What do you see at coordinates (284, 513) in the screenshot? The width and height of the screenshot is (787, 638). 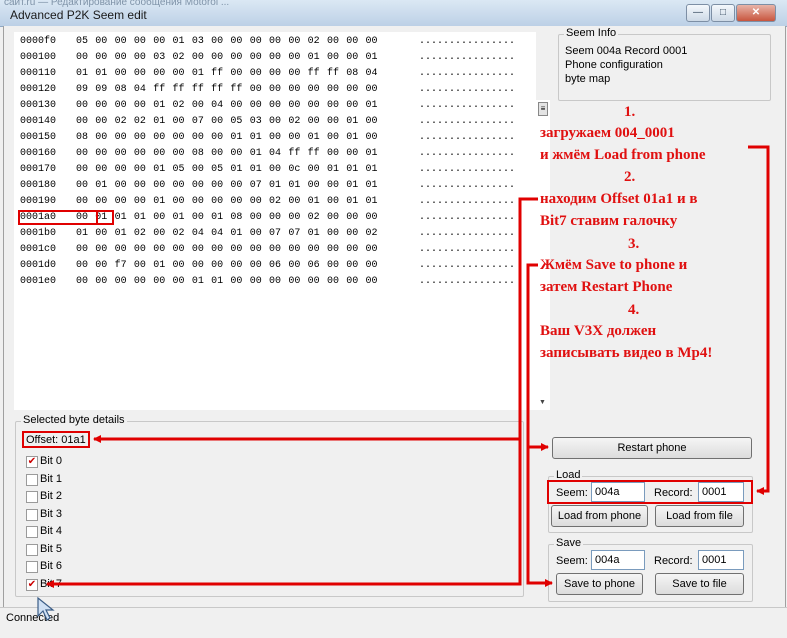 I see `arrow-to-bit7` at bounding box center [284, 513].